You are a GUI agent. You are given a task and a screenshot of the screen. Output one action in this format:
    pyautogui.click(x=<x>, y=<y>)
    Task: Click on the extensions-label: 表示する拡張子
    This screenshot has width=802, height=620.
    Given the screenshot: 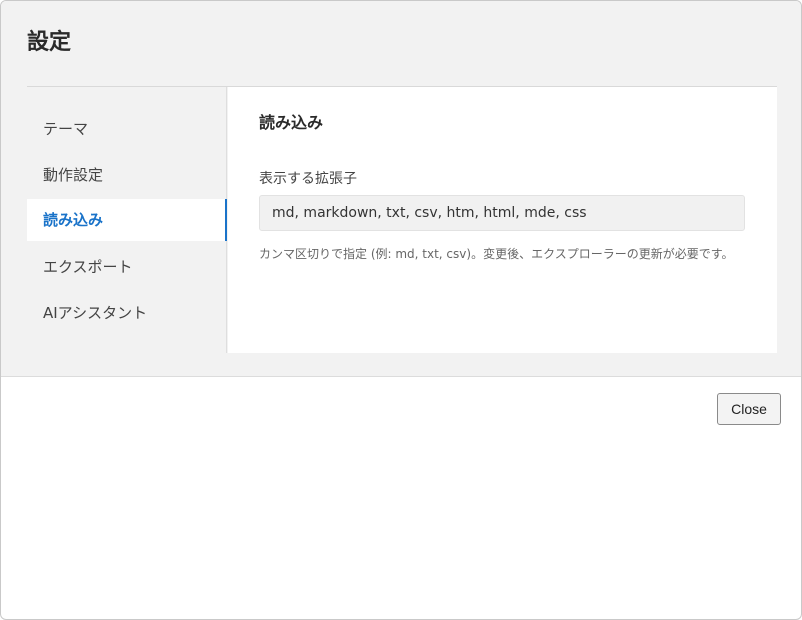 What is the action you would take?
    pyautogui.click(x=308, y=179)
    